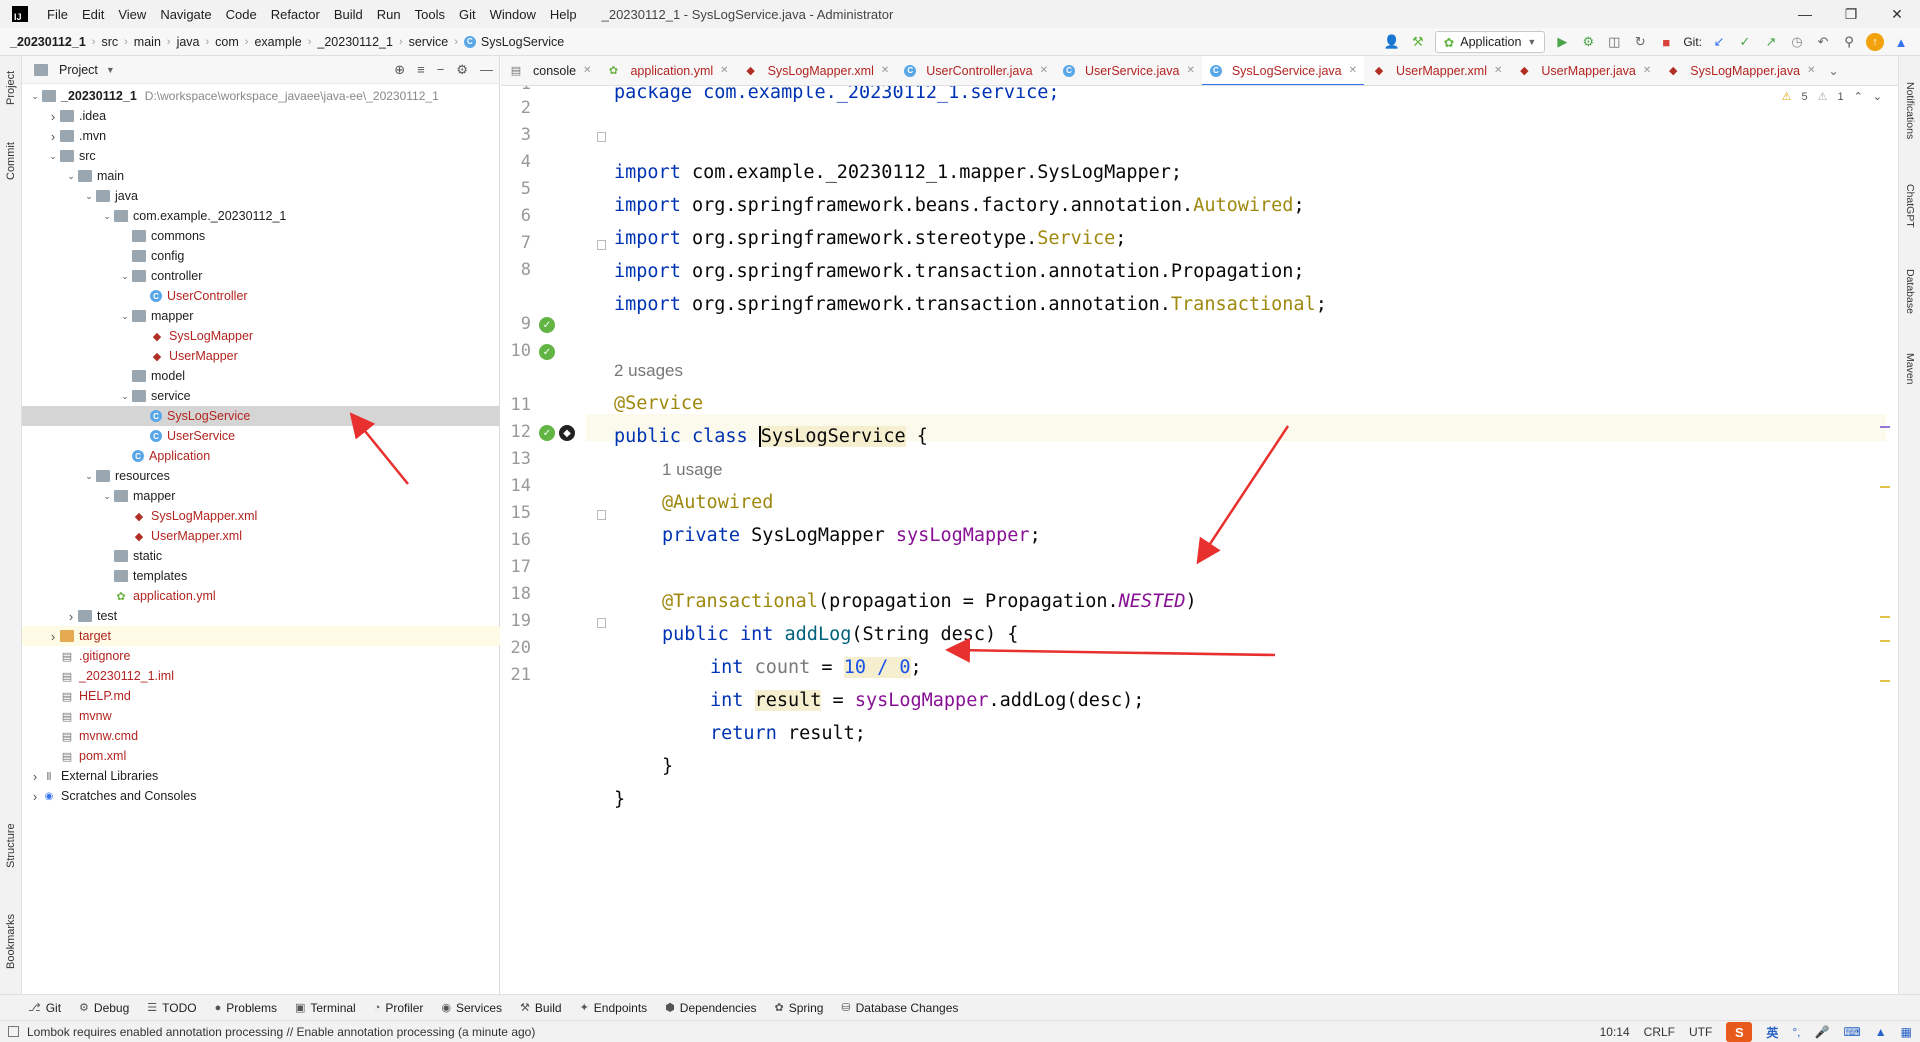 This screenshot has height=1042, width=1920. What do you see at coordinates (975, 70) in the screenshot?
I see `editor-tab: C UserController.java ✕` at bounding box center [975, 70].